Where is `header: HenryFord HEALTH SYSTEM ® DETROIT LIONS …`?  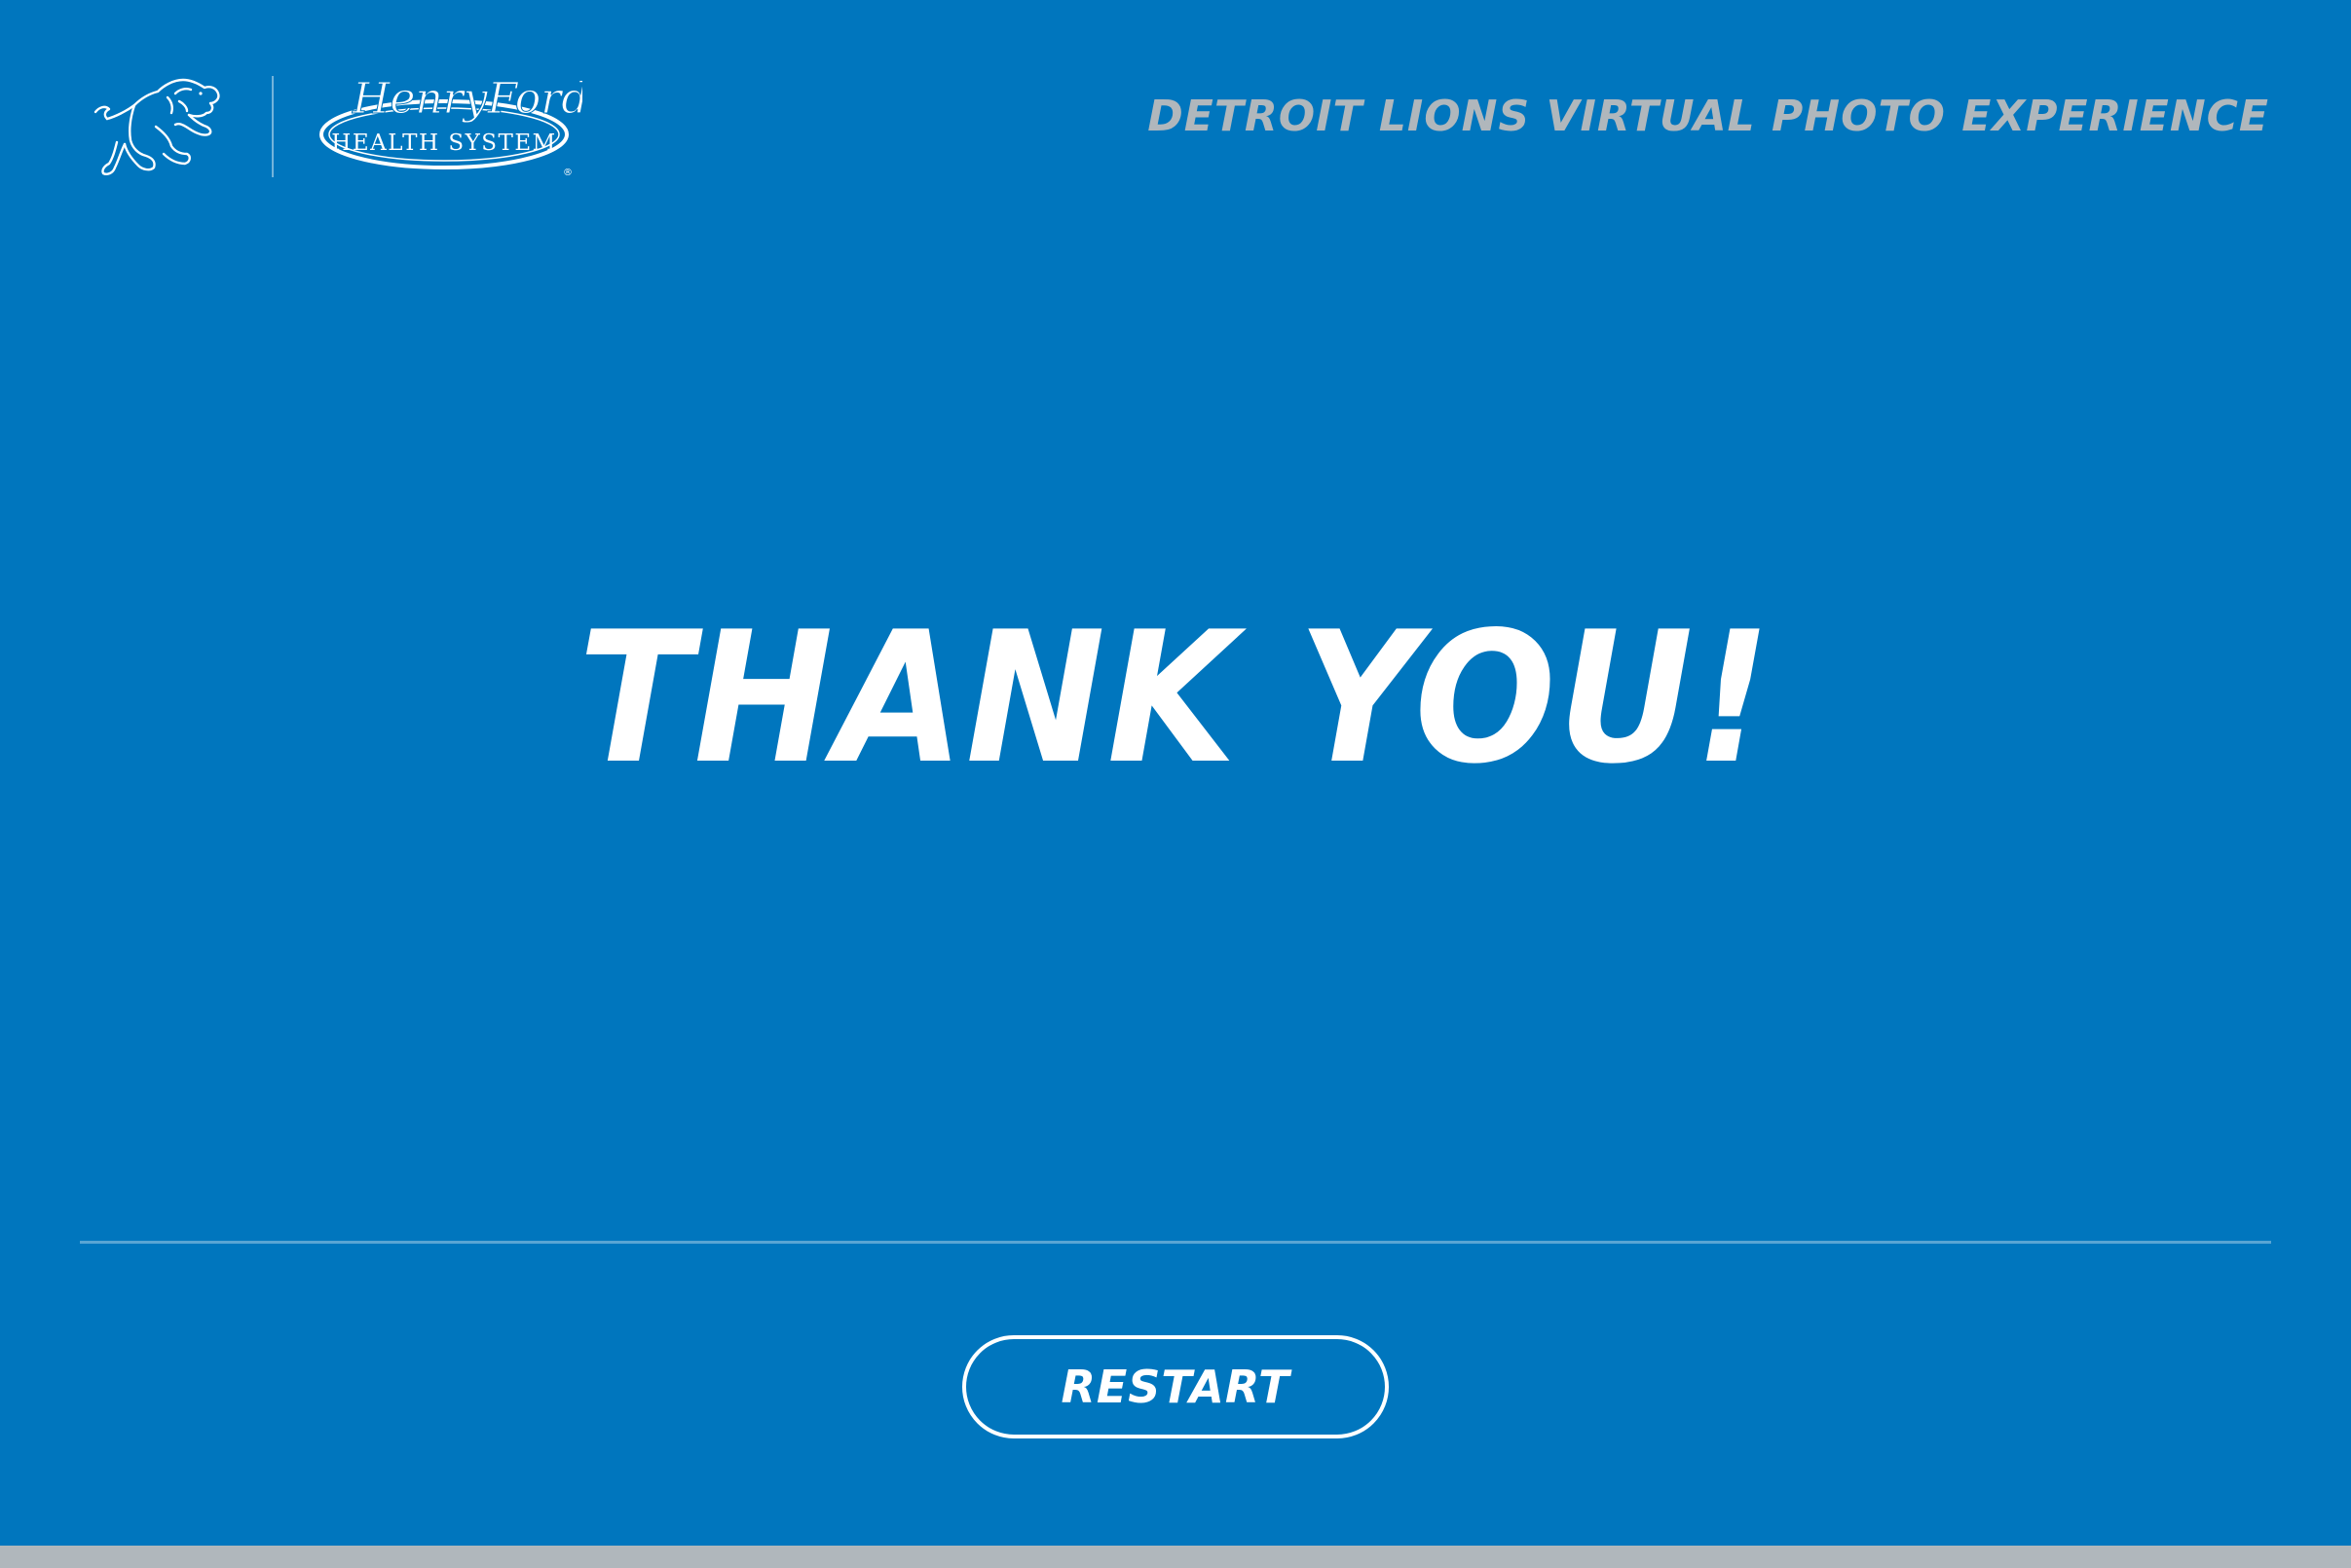 header: HenryFord HEALTH SYSTEM ® DETROIT LIONS … is located at coordinates (1175, 97).